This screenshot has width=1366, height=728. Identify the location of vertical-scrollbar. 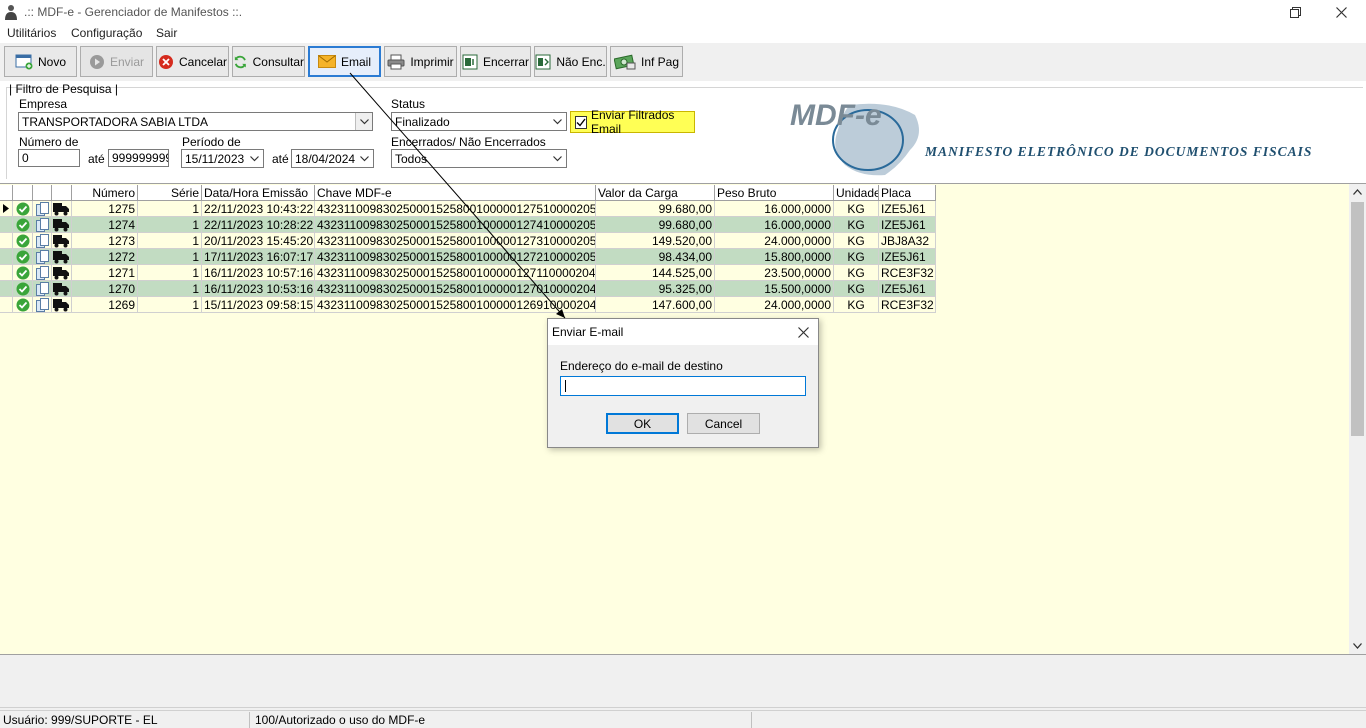
(1357, 419).